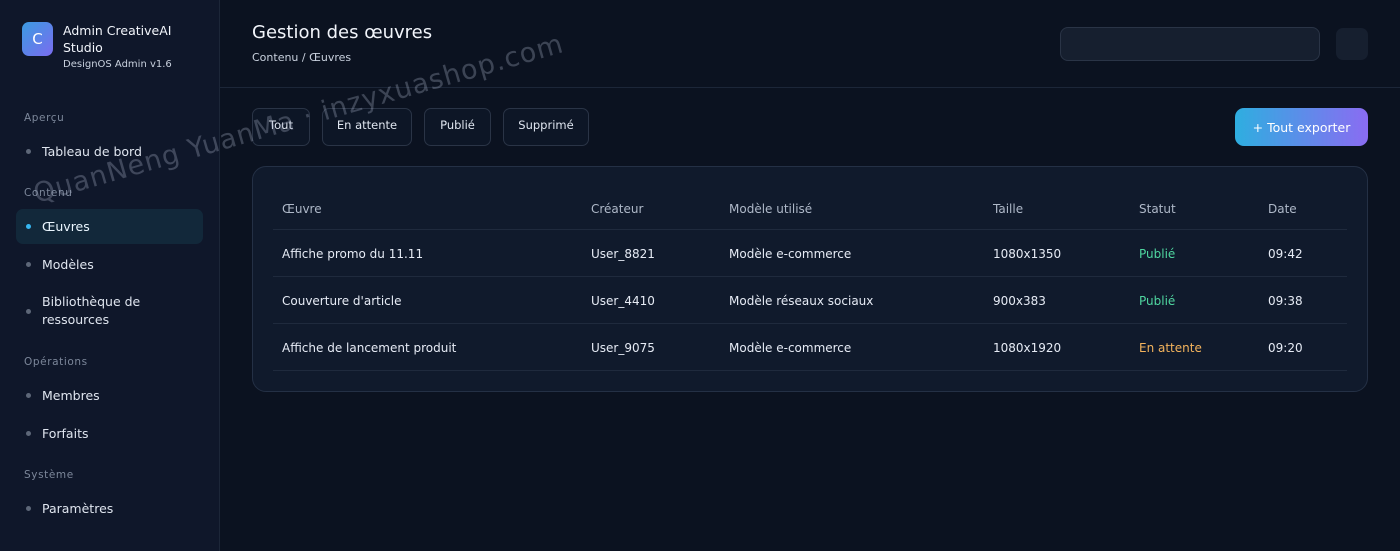 The image size is (1400, 551). I want to click on export-all-button: + Tout exporter, so click(1301, 127).